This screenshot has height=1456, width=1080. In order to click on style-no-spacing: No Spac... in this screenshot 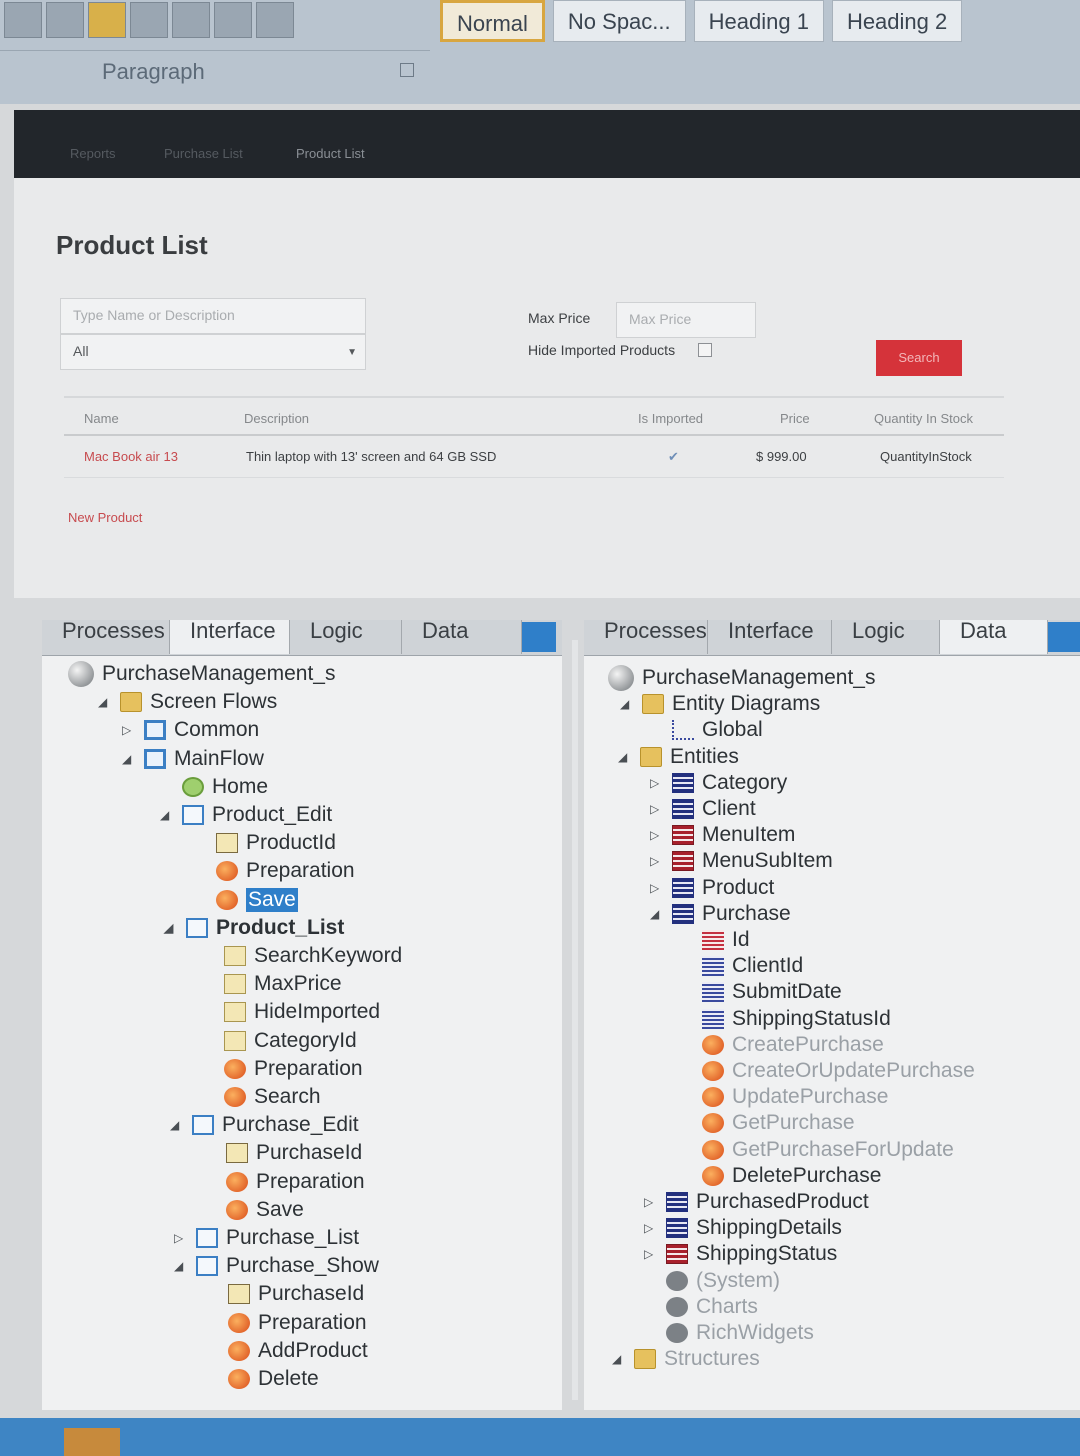, I will do `click(619, 21)`.